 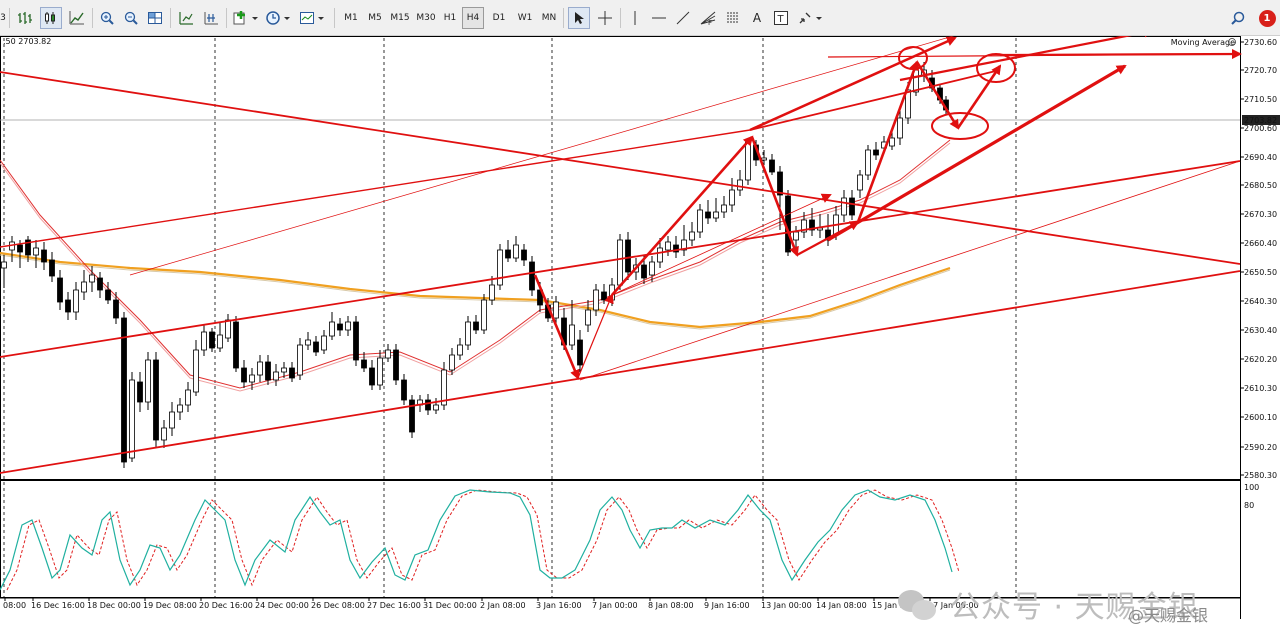 I want to click on timeframe-mn-button: MN, so click(x=549, y=18).